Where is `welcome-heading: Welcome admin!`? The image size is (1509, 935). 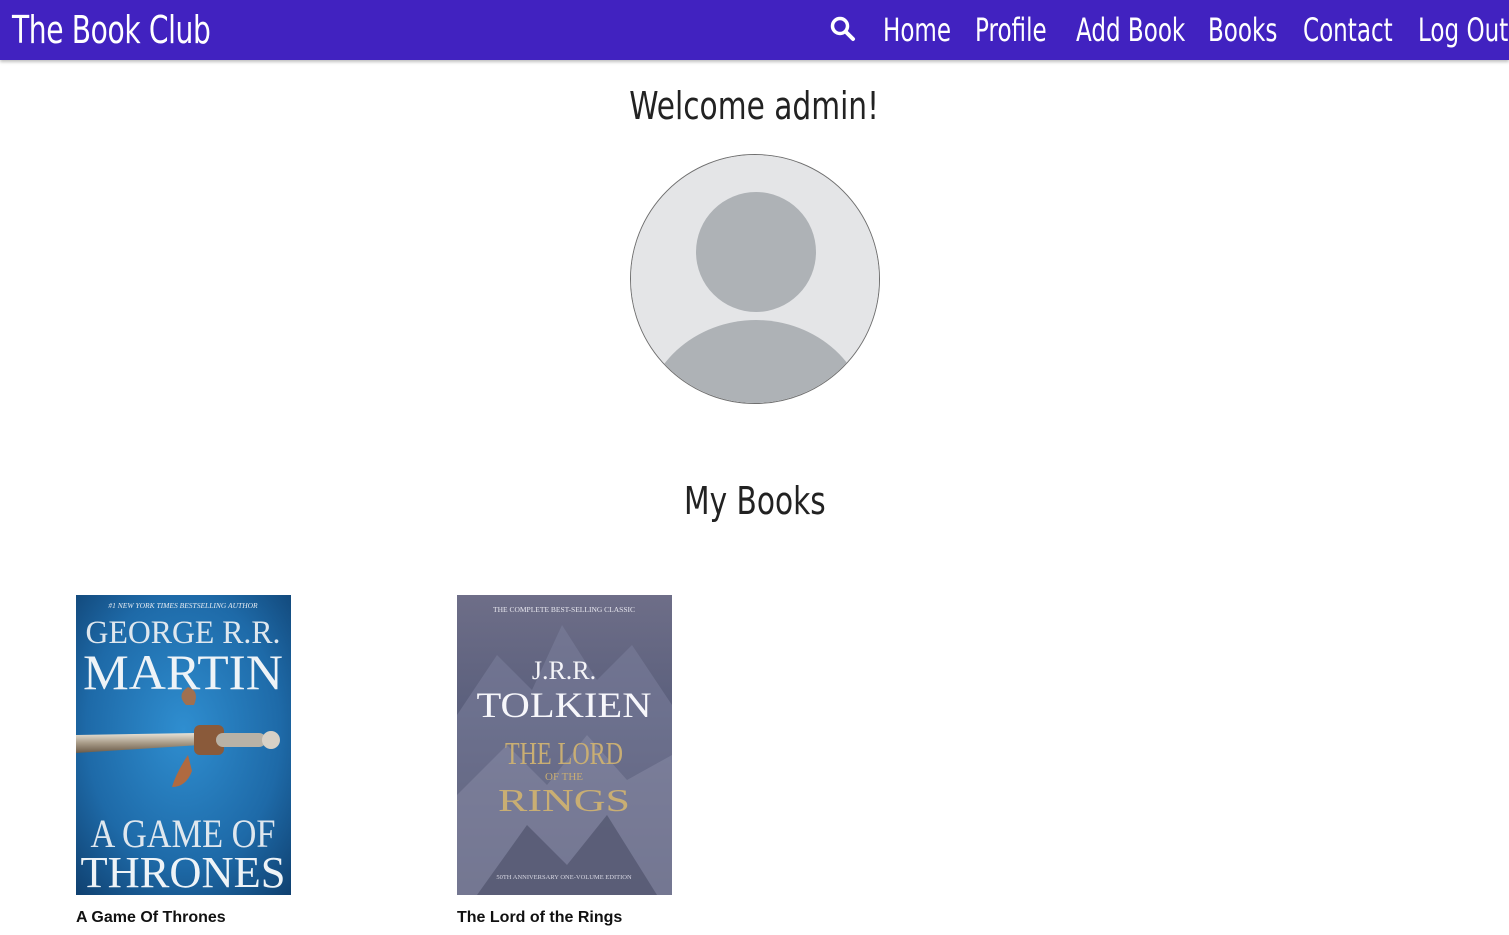
welcome-heading: Welcome admin! is located at coordinates (754, 106).